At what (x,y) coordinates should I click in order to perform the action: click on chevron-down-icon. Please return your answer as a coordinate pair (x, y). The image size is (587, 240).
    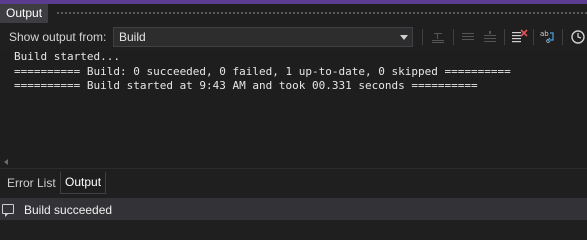
    Looking at the image, I should click on (404, 37).